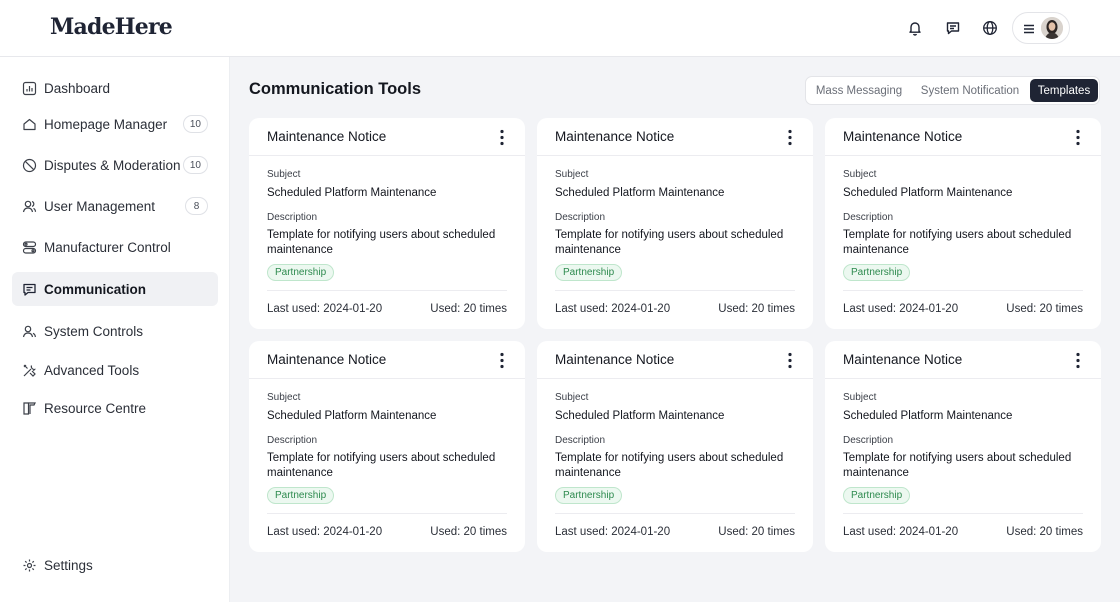 The width and height of the screenshot is (1120, 602). Describe the element at coordinates (1029, 29) in the screenshot. I see `menu-icon` at that location.